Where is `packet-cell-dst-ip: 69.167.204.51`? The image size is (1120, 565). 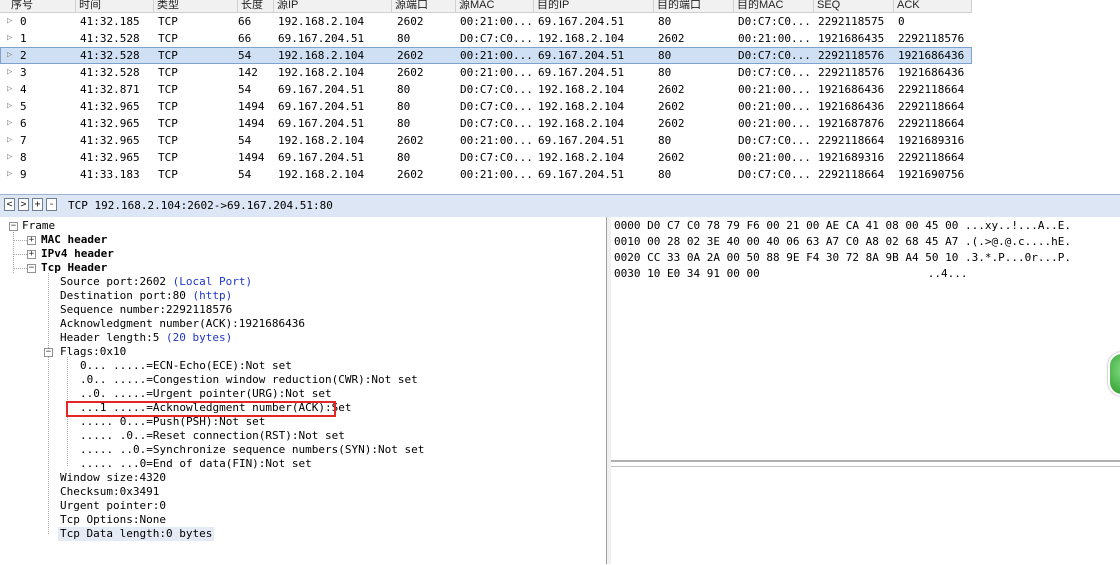
packet-cell-dst-ip: 69.167.204.51 is located at coordinates (581, 21).